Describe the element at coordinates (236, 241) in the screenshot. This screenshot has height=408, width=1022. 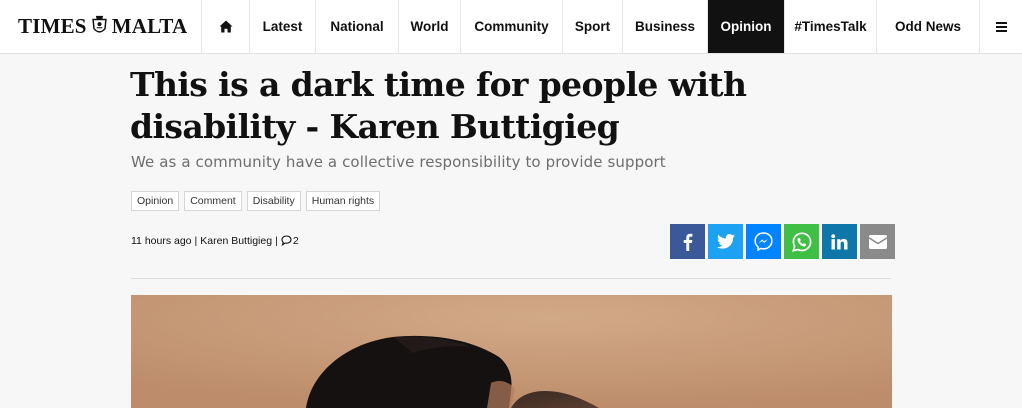
I see `author-link: Karen Buttigieg` at that location.